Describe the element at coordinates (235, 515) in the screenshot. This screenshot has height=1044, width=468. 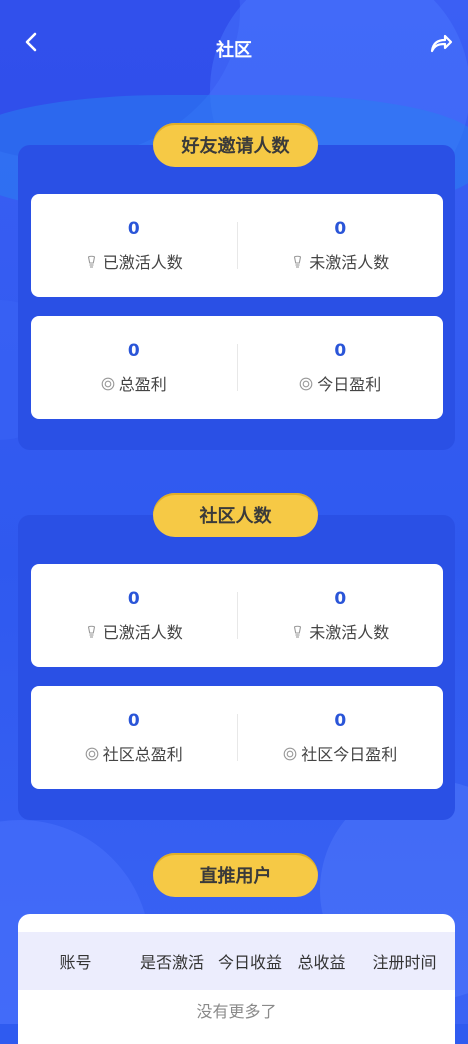
I see `community-title: 社区人数` at that location.